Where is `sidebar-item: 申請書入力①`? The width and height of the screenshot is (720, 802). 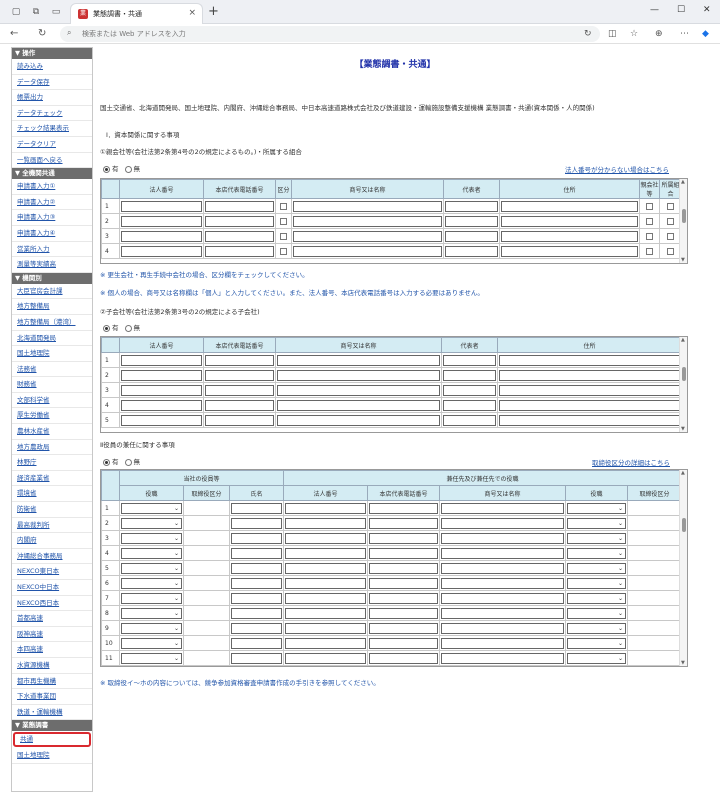 sidebar-item: 申請書入力① is located at coordinates (52, 187).